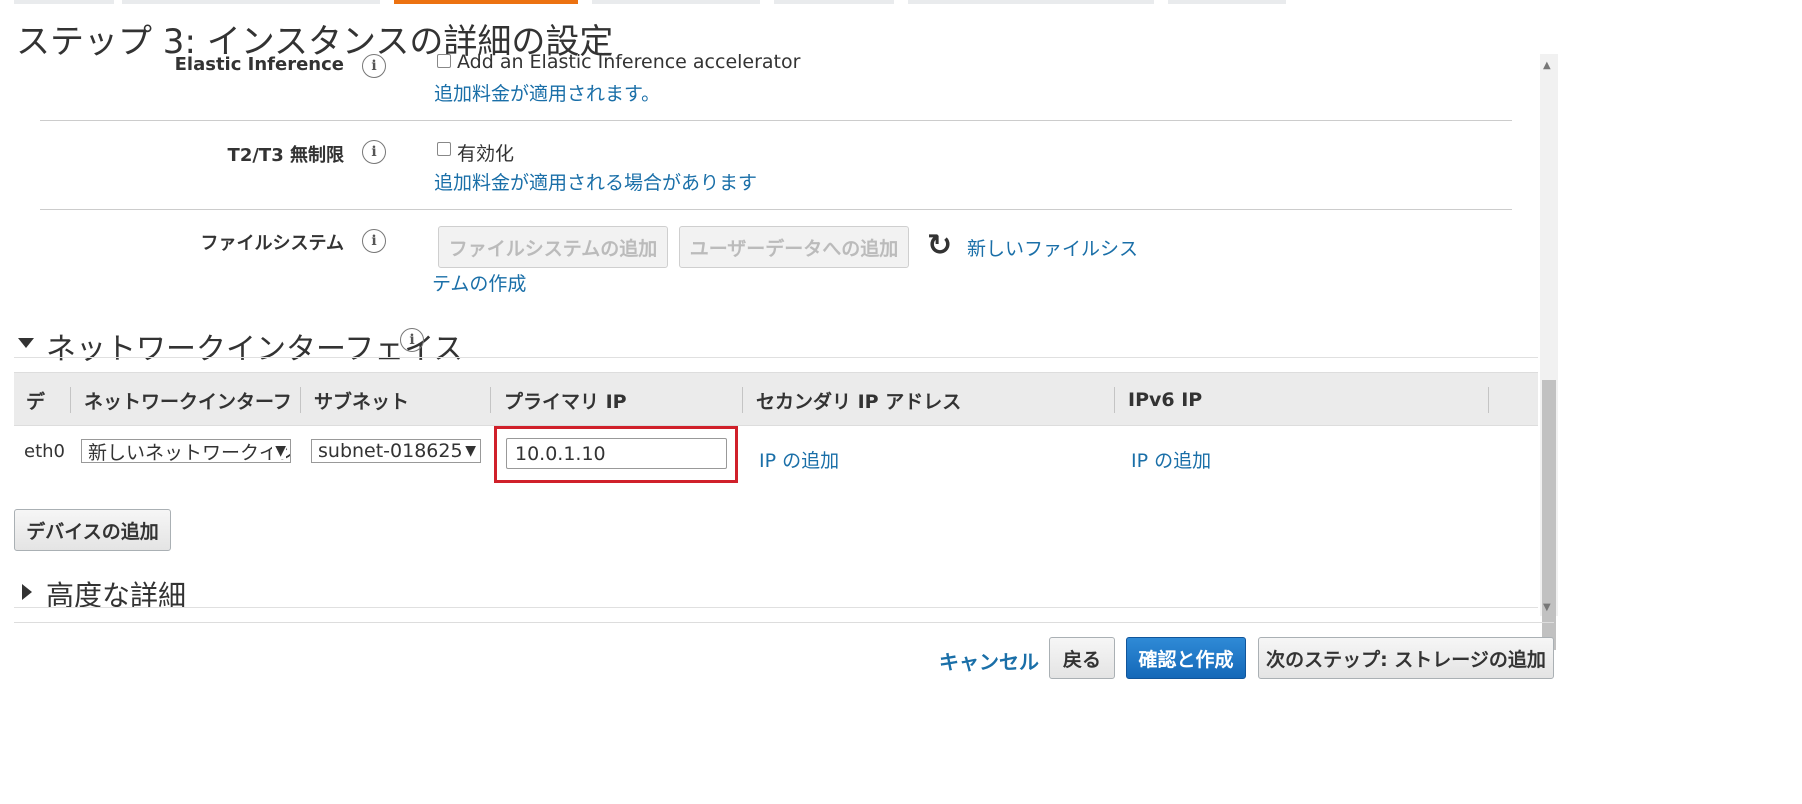 The image size is (1802, 804). What do you see at coordinates (629, 62) in the screenshot?
I see `elastic-inference-checkbox-label: Add an Elastic Inference accelerator` at bounding box center [629, 62].